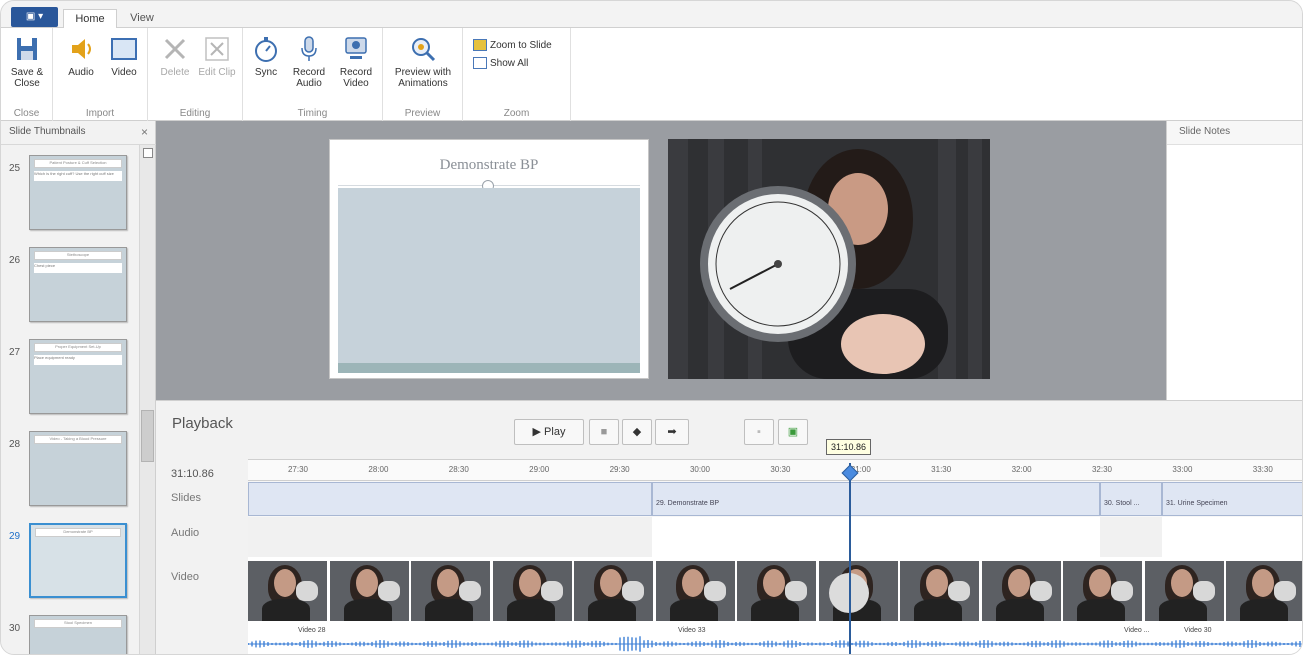  I want to click on close-thumbnails-icon: ×, so click(144, 132).